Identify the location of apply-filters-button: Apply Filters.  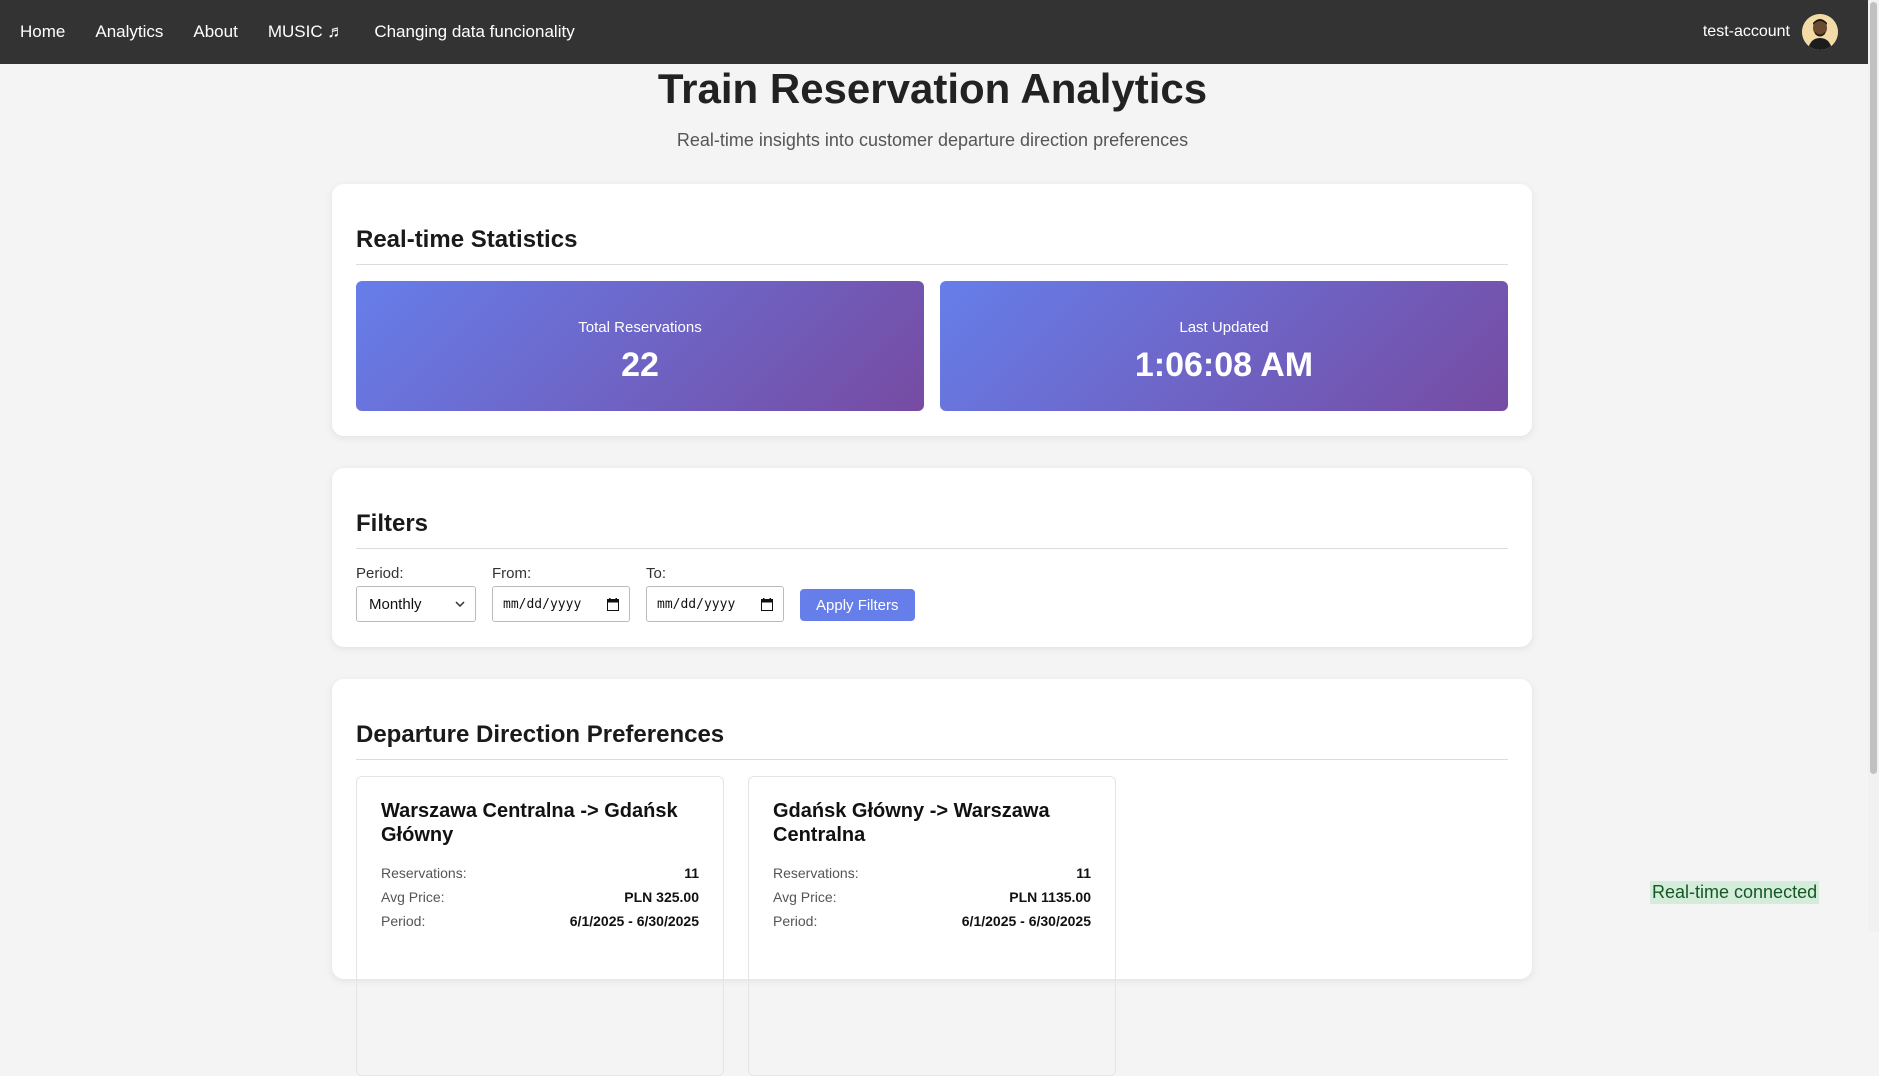
(857, 605).